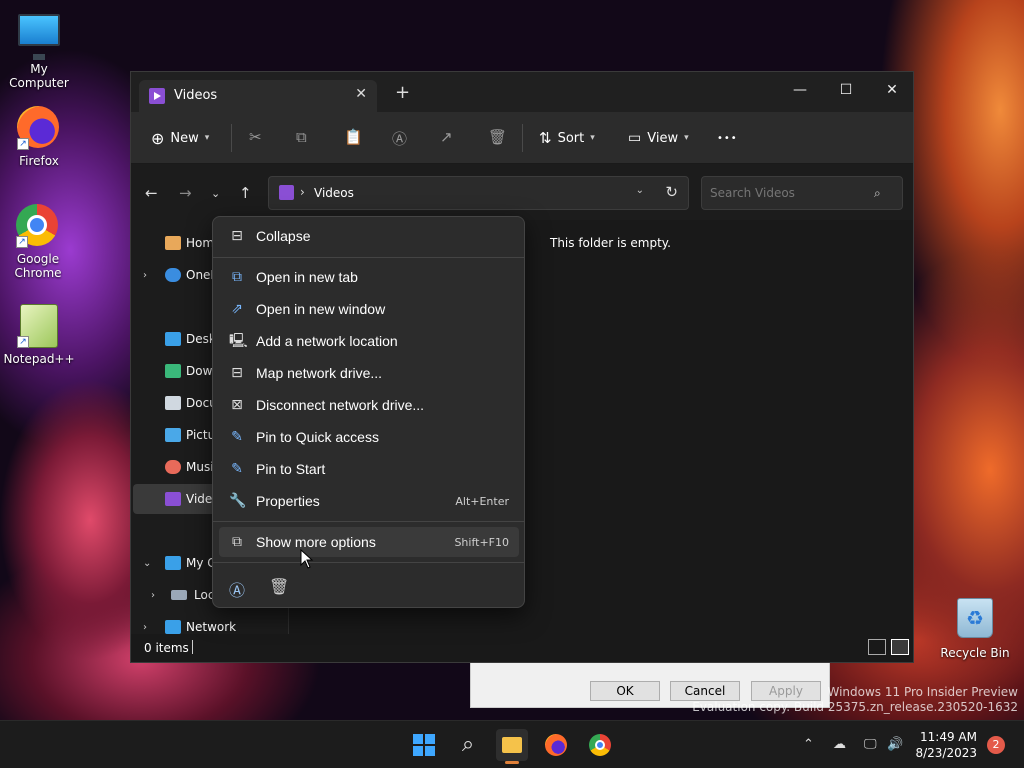 This screenshot has width=1024, height=768. Describe the element at coordinates (151, 193) in the screenshot. I see `back-arrow-icon: ←` at that location.